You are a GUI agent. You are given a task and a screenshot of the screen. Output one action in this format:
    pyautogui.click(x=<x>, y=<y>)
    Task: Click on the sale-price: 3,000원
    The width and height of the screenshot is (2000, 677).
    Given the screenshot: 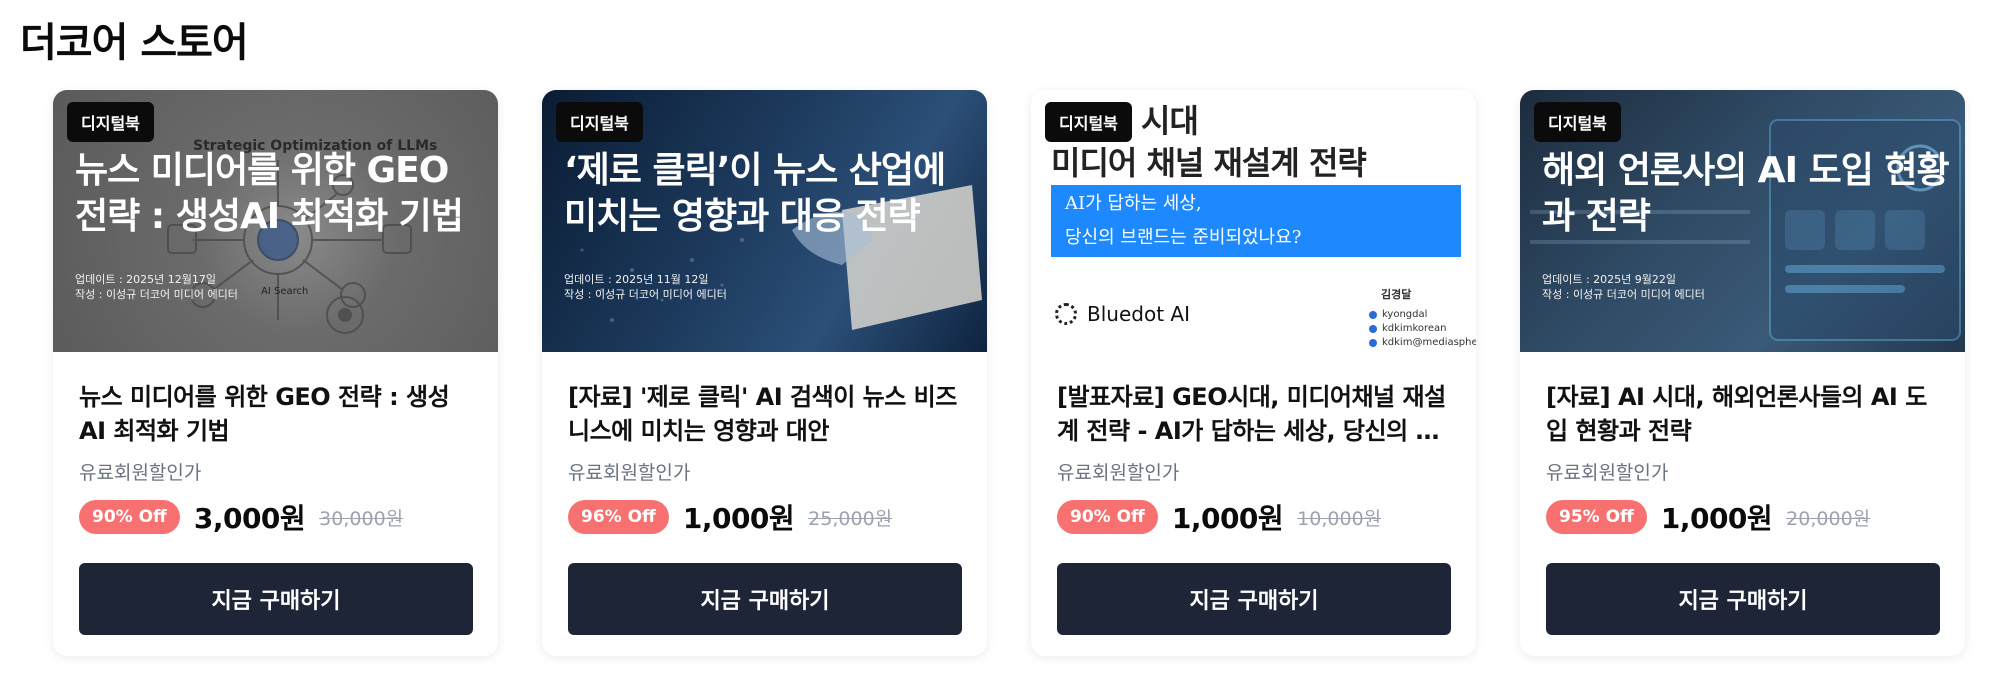 What is the action you would take?
    pyautogui.click(x=249, y=518)
    